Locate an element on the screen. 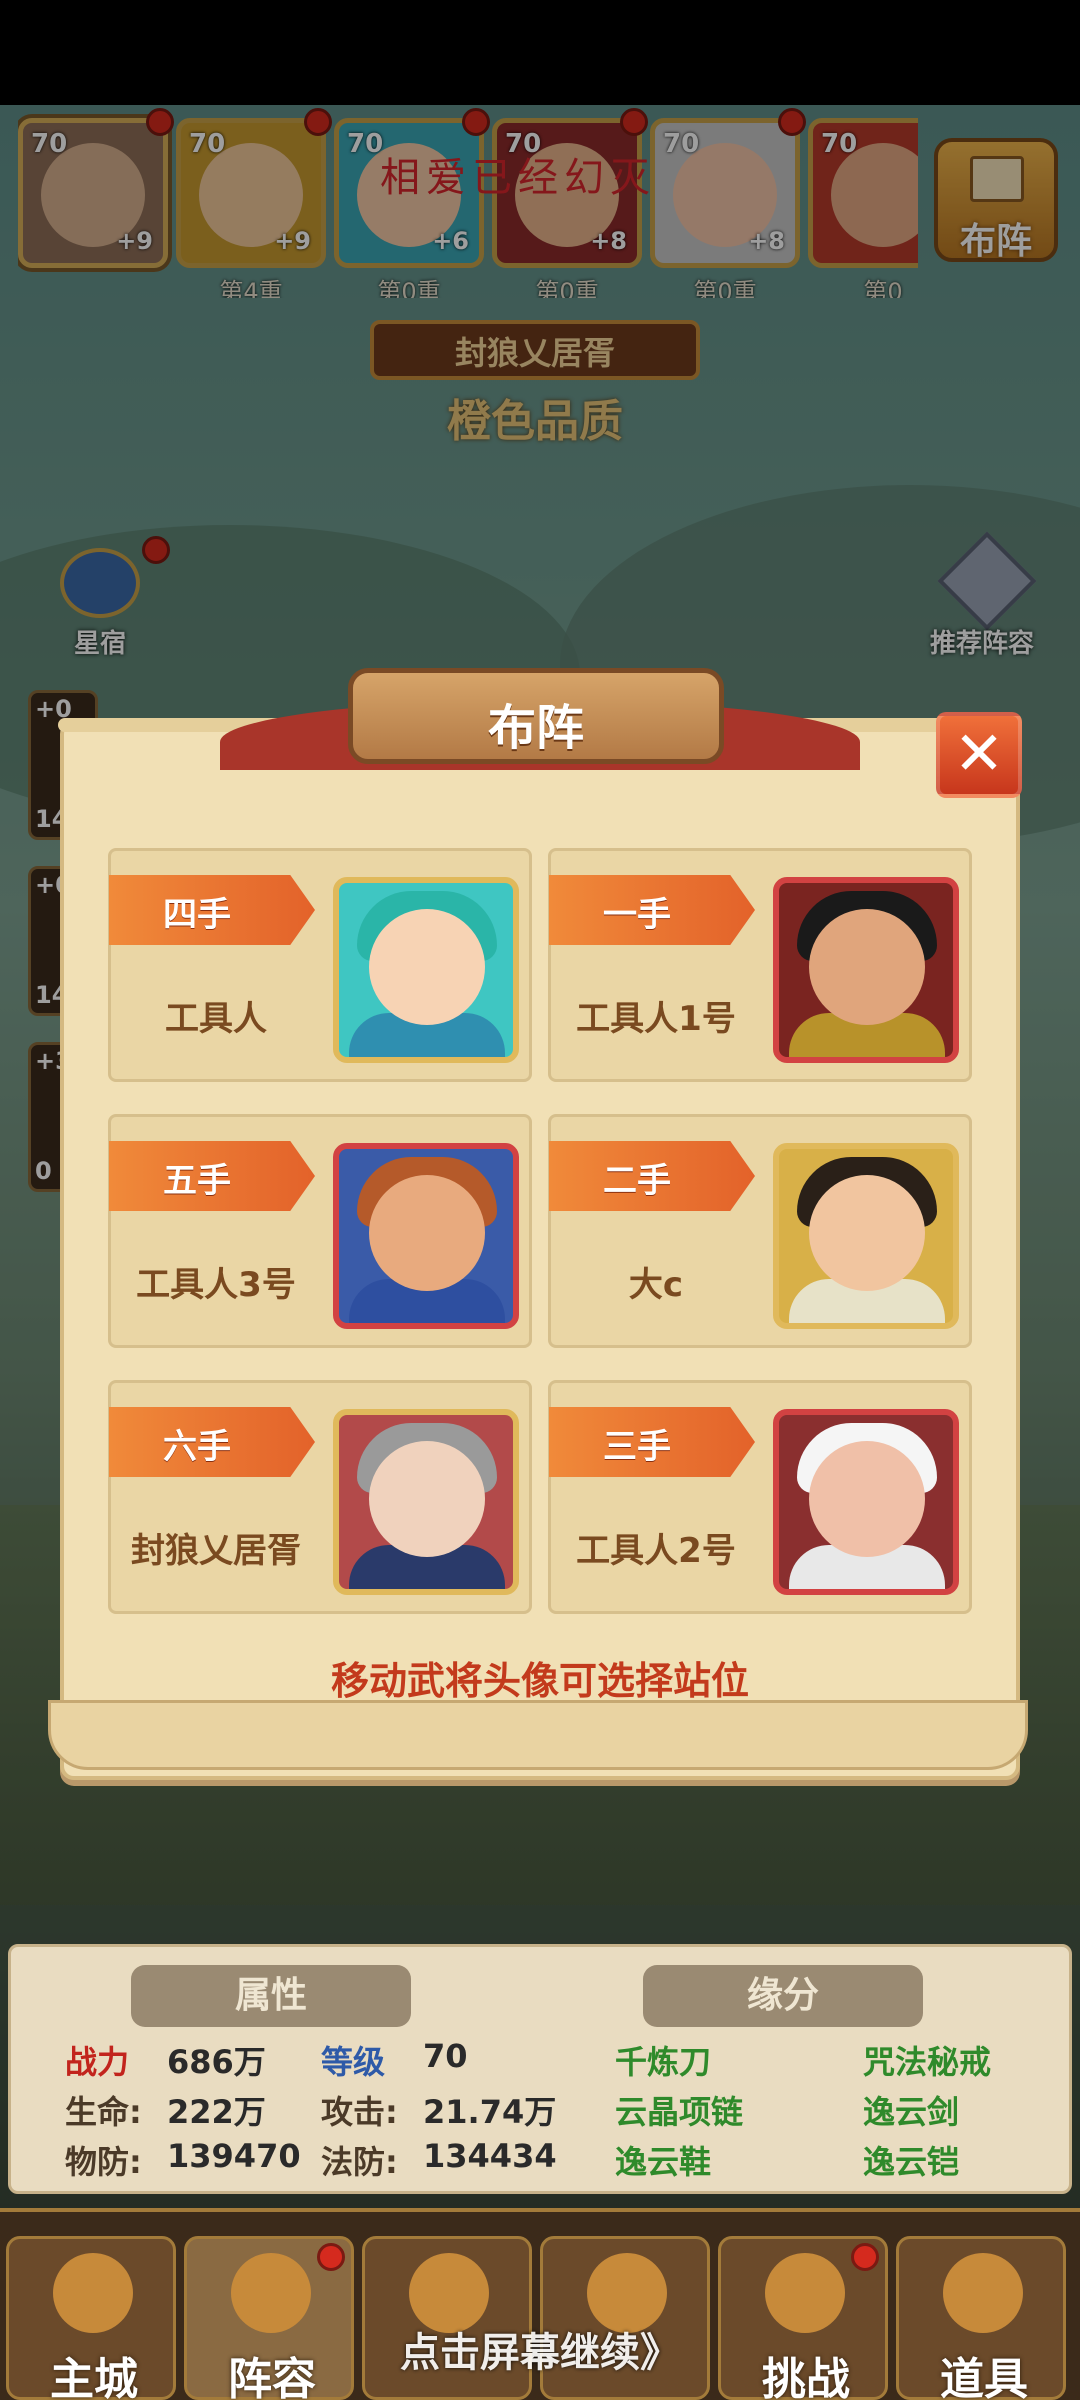 The image size is (1080, 2400). stat-label: 等级 is located at coordinates (353, 2062).